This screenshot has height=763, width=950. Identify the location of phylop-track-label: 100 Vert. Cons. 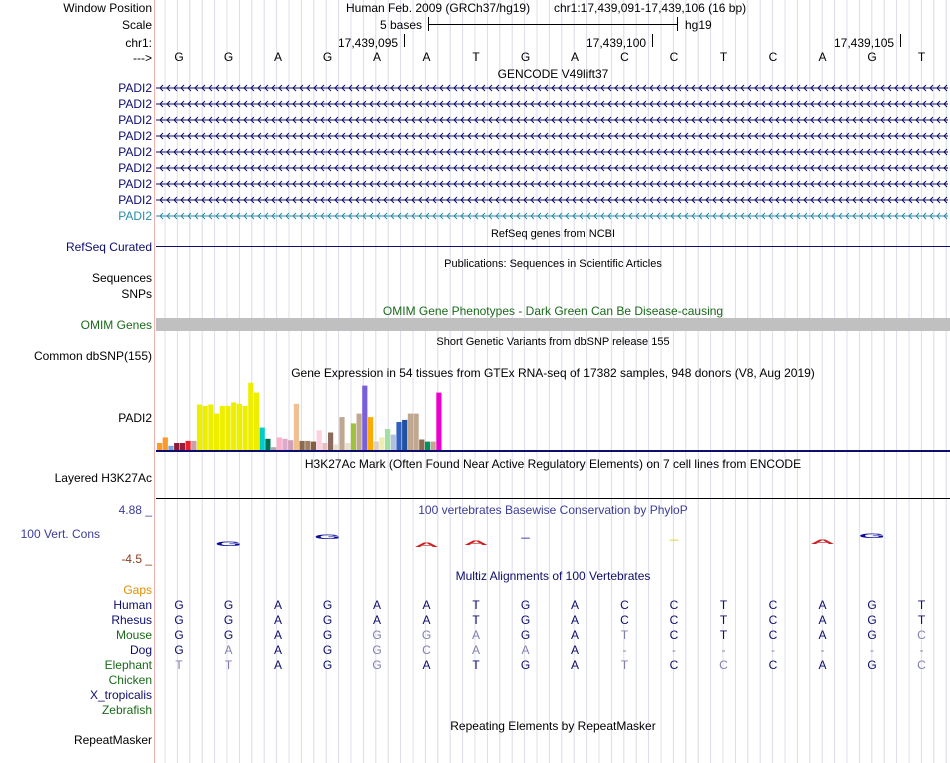
(60, 534).